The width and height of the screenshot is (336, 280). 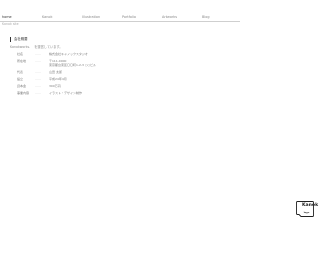 What do you see at coordinates (48, 47) in the screenshot?
I see `intro-description: を運営しています。` at bounding box center [48, 47].